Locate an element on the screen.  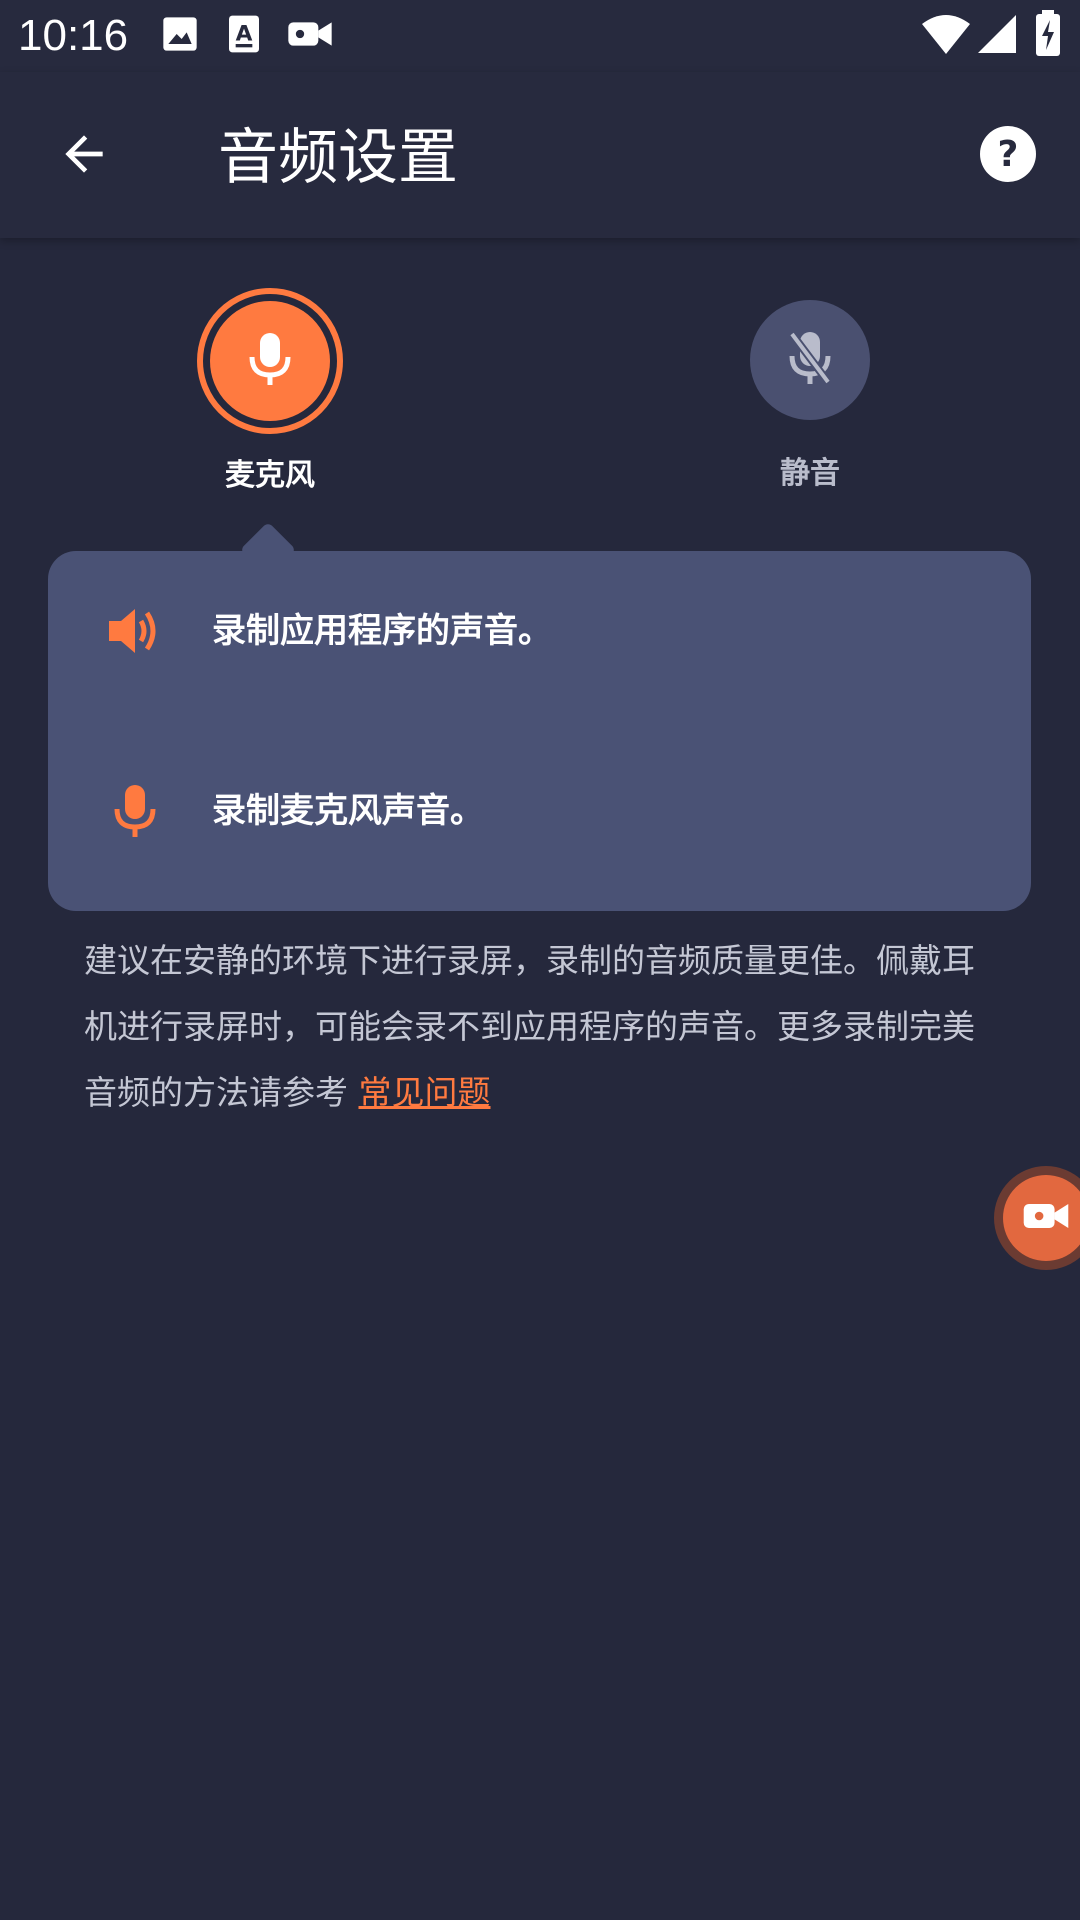
floating-record-button is located at coordinates (1037, 1218).